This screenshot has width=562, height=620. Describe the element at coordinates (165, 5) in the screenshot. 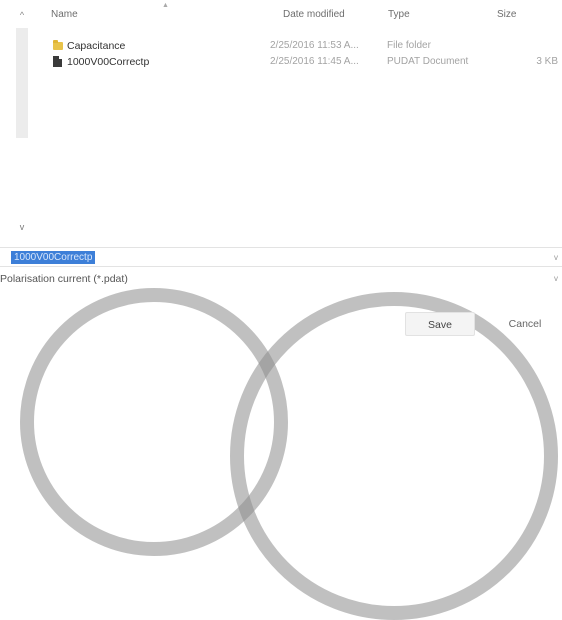

I see `sort-caret-icon: ▲` at that location.